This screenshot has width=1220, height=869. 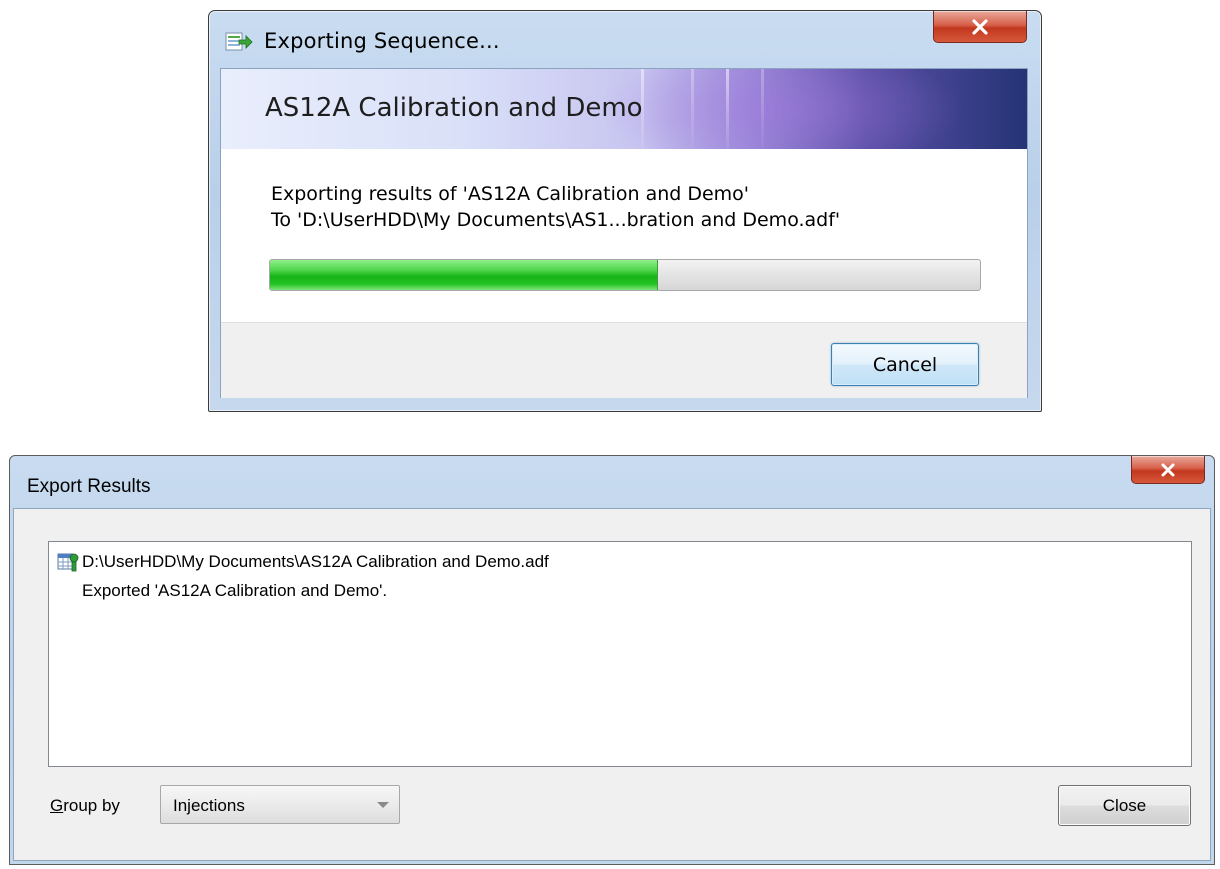 I want to click on close-window-button, so click(x=1168, y=470).